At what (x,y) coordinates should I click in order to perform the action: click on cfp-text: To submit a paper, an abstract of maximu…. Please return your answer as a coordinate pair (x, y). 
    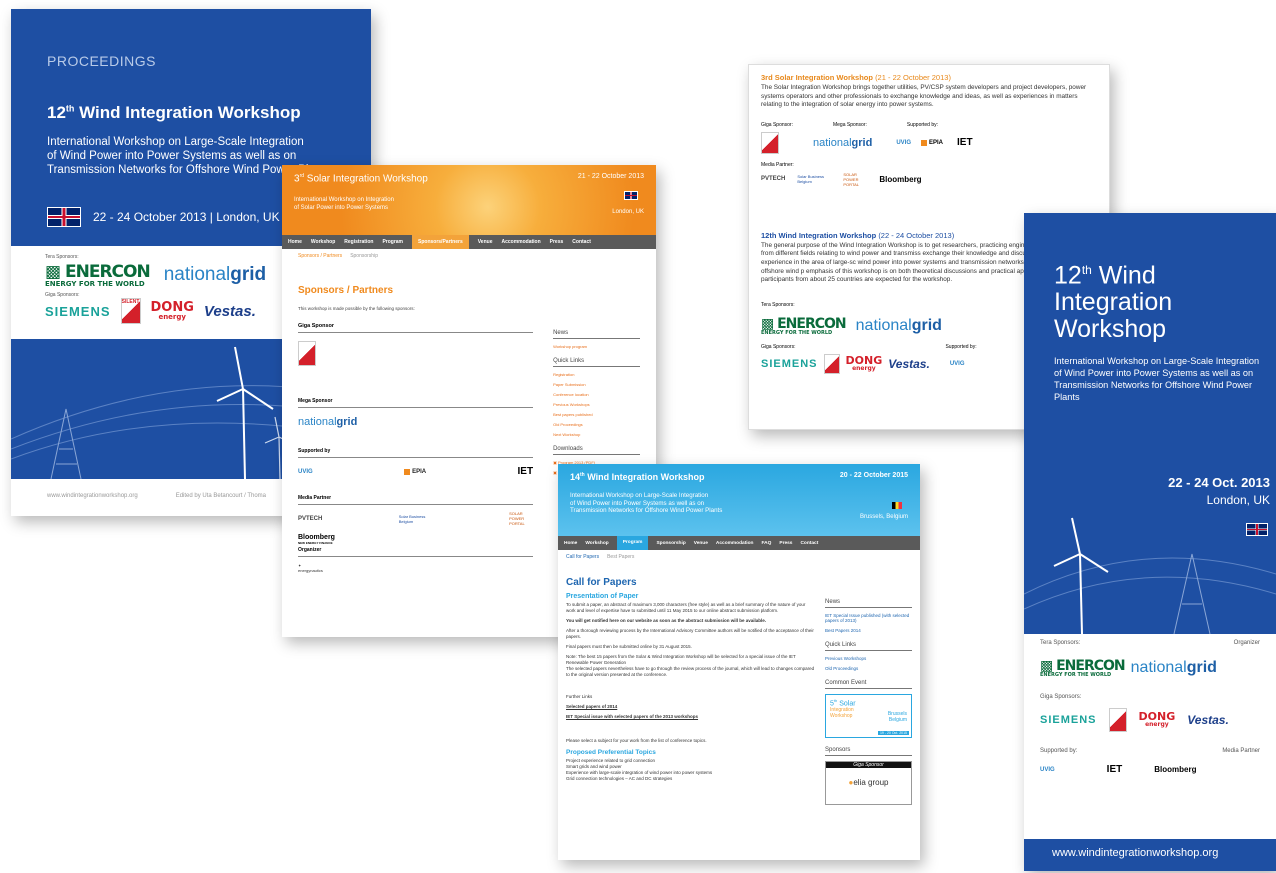
    Looking at the image, I should click on (686, 607).